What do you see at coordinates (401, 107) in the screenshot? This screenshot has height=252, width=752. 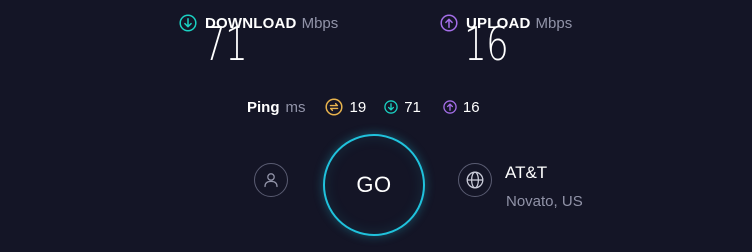 I see `download-latency: 71` at bounding box center [401, 107].